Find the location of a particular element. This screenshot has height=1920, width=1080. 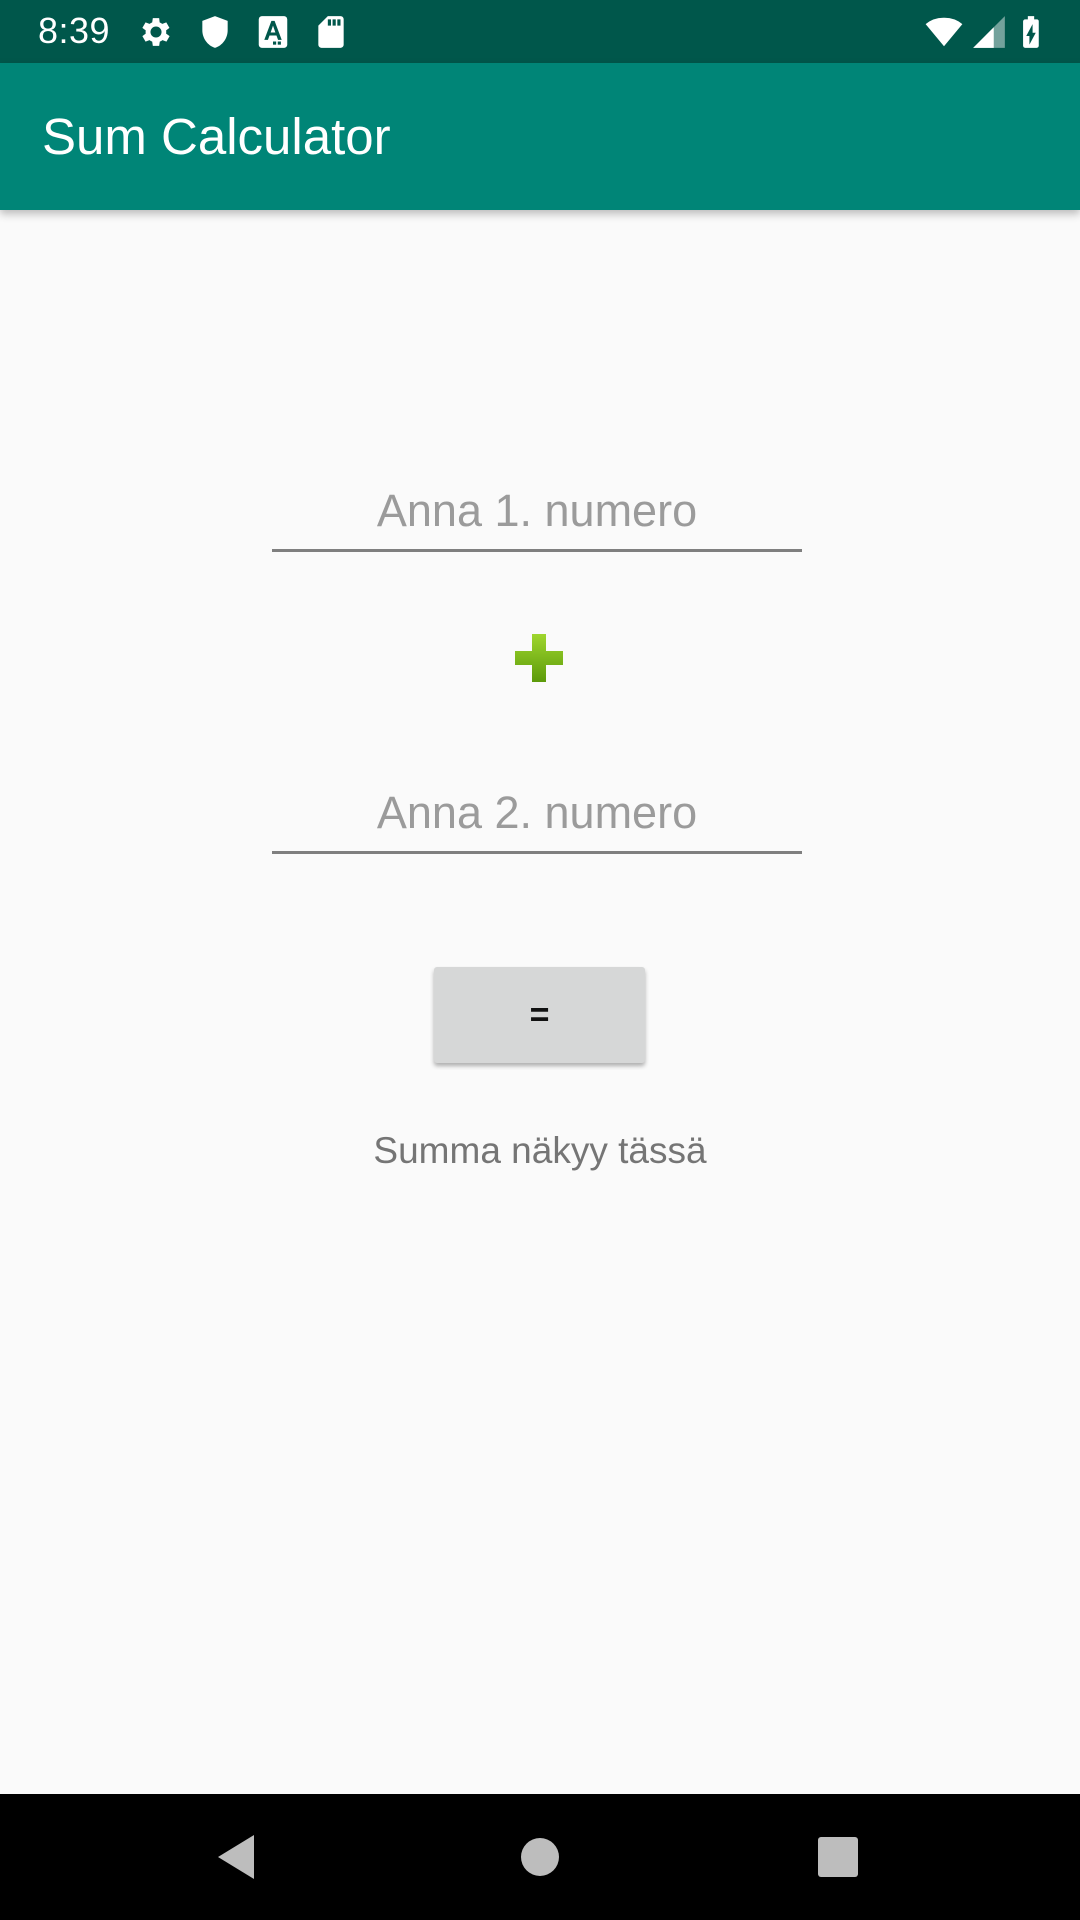

wifi-icon is located at coordinates (944, 32).